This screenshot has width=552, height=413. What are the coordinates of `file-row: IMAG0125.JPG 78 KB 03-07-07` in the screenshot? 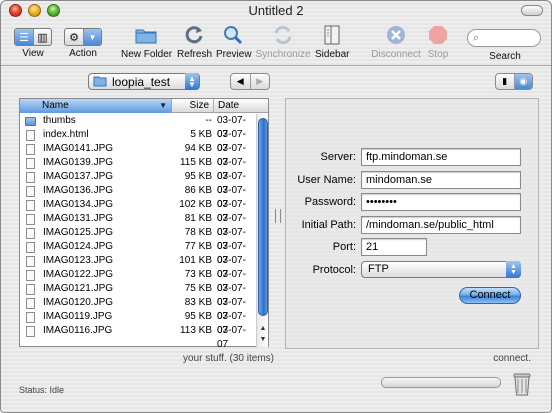 It's located at (138, 239).